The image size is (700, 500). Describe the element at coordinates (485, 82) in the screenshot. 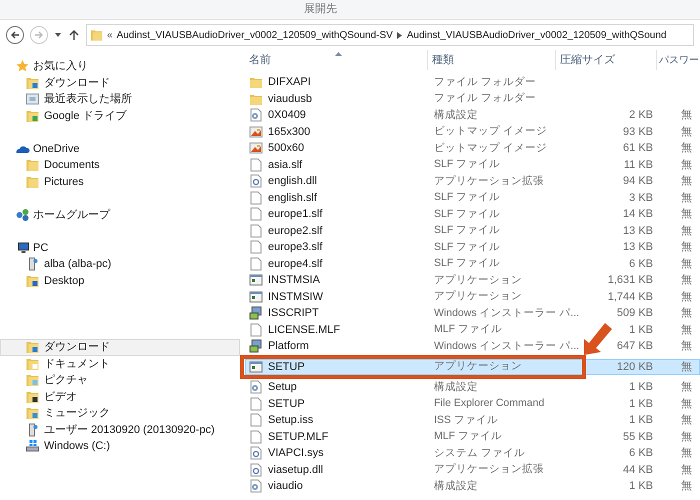

I see `file-type: ファイル フォルダー` at that location.